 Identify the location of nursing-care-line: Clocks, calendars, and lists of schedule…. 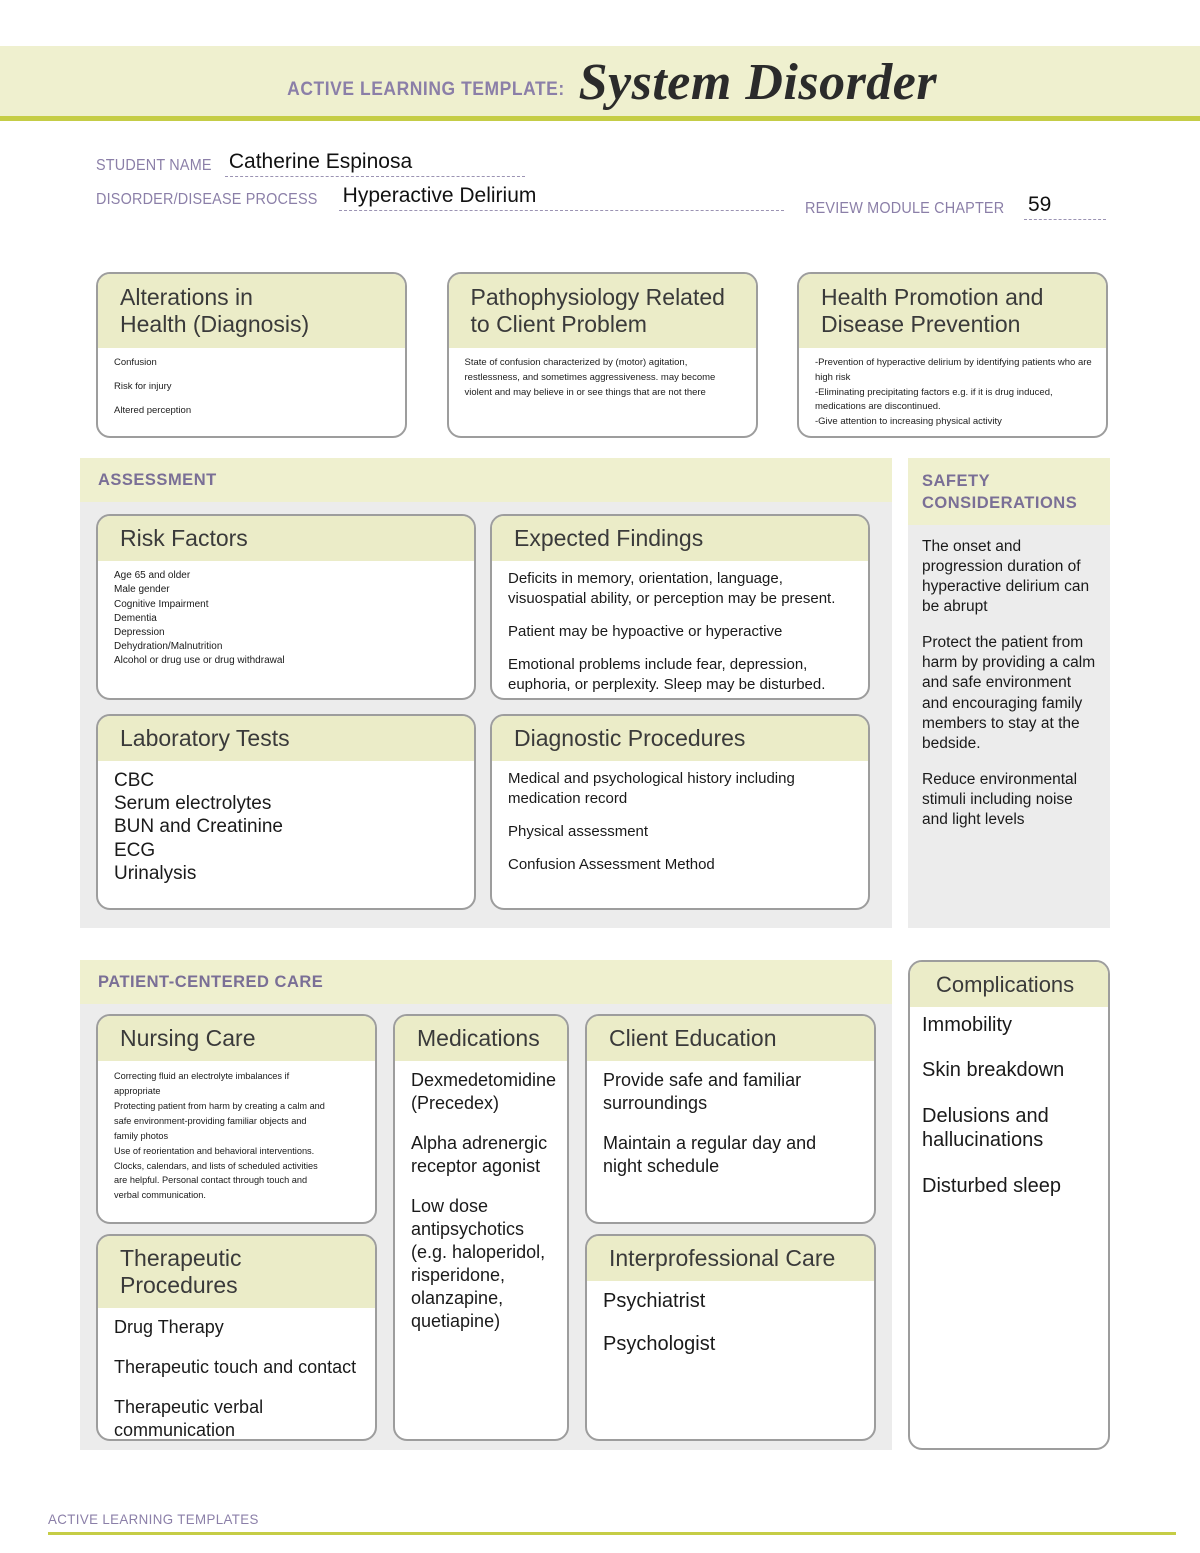
(216, 1165).